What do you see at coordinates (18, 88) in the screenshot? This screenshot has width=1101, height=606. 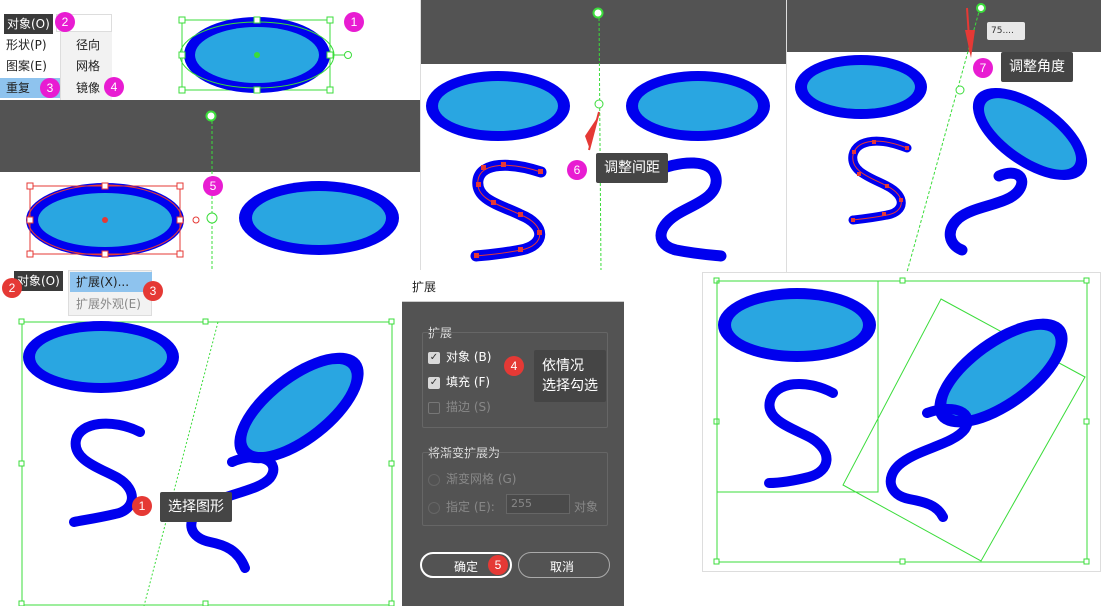 I see `menu-item-repeat-label: 重复` at bounding box center [18, 88].